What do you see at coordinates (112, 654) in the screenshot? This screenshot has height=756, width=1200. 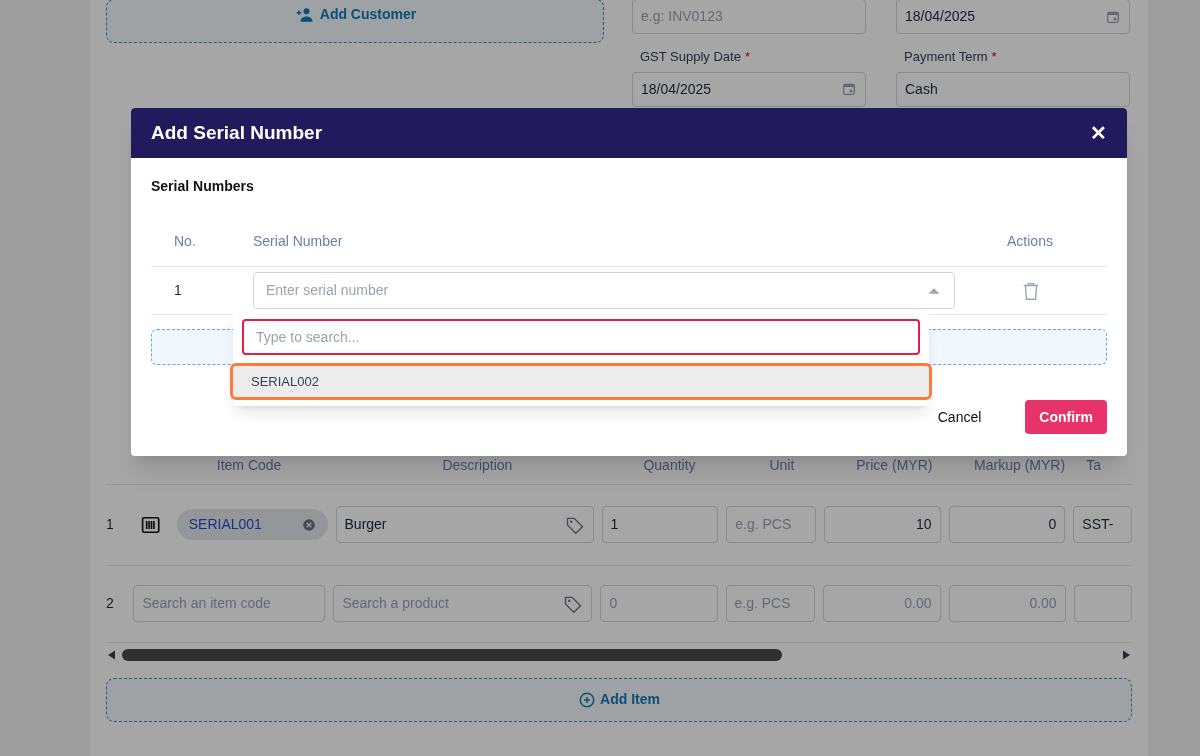 I see `scroll-left-icon` at bounding box center [112, 654].